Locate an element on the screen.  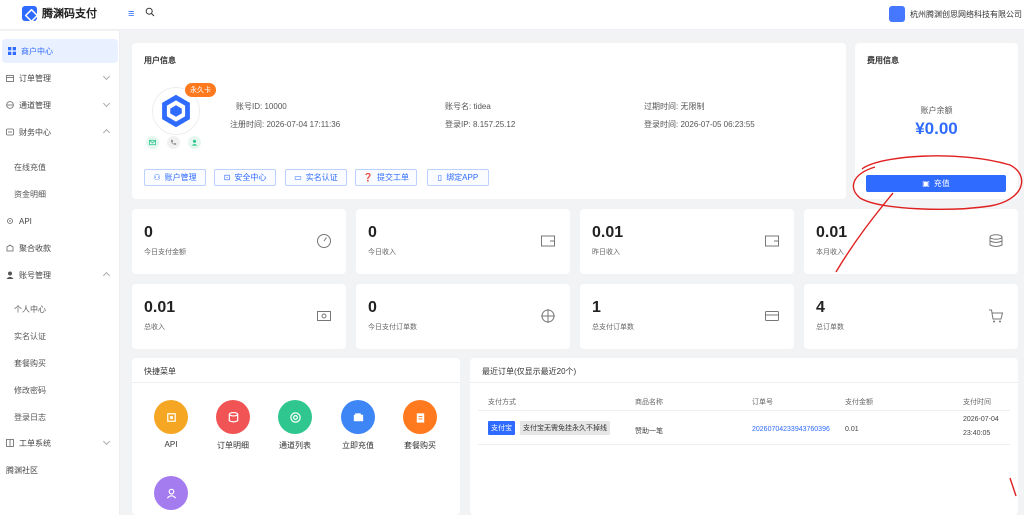
security-center-button: ⊡ 安全中心 is located at coordinates (245, 177).